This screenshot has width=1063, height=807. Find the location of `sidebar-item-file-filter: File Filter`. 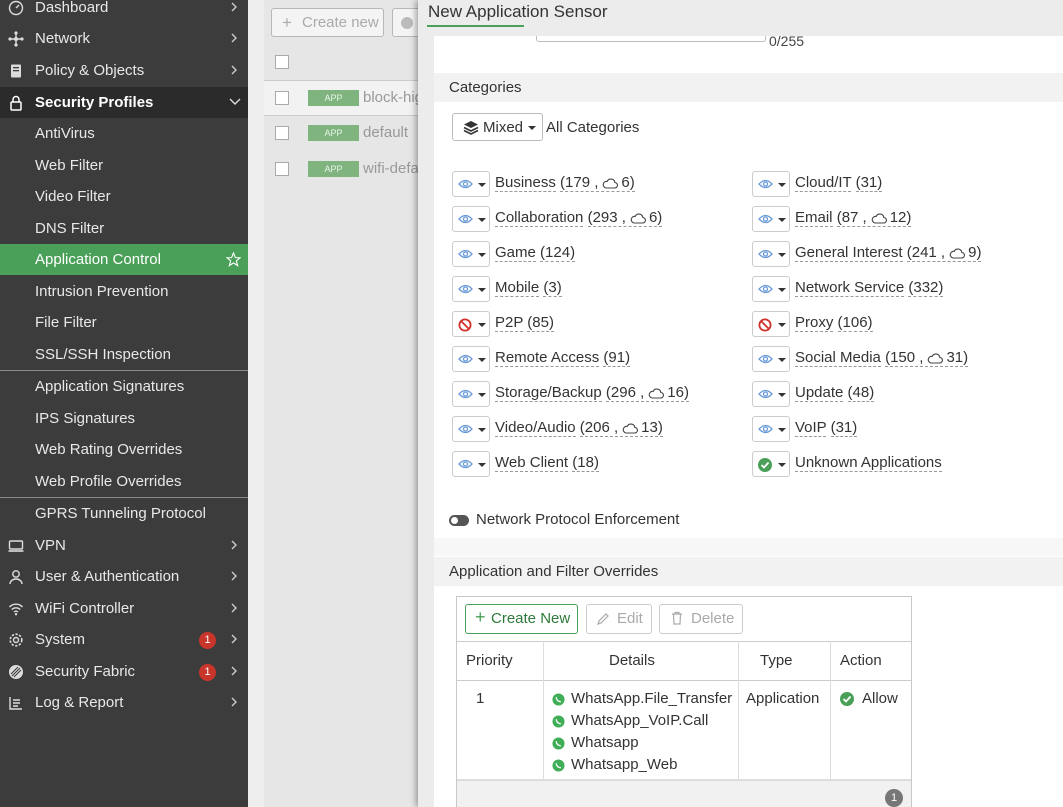

sidebar-item-file-filter: File Filter is located at coordinates (124, 322).